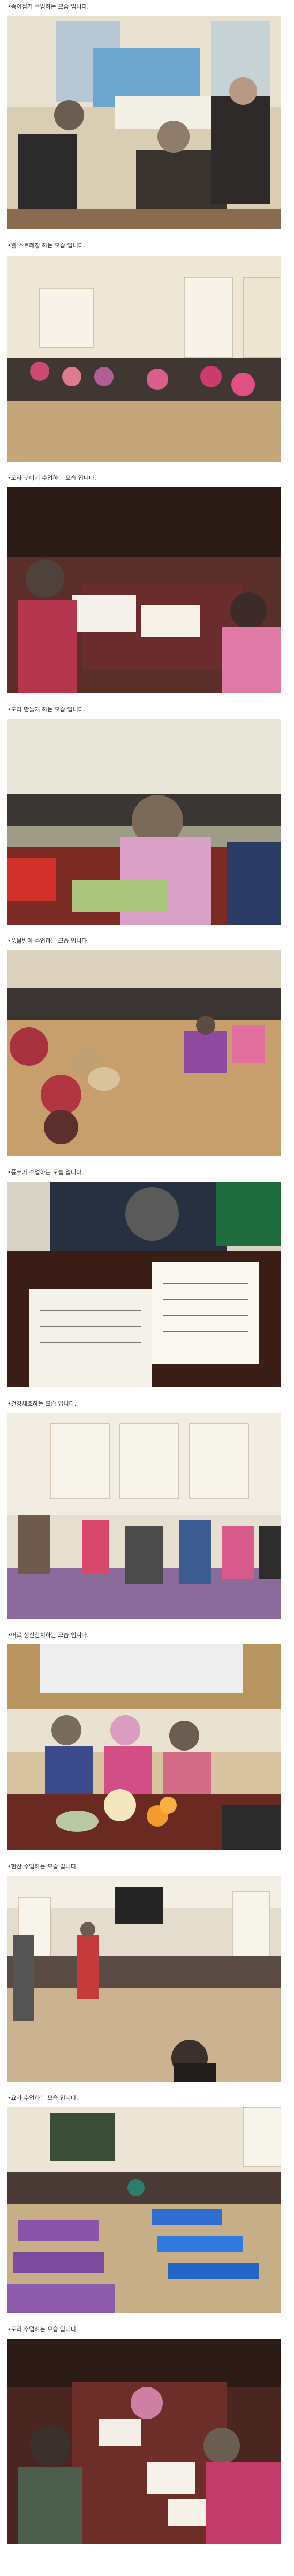 The width and height of the screenshot is (294, 2576). What do you see at coordinates (48, 940) in the screenshot?
I see `post-caption: •풍물반이 수업하는 모습 입니다.` at bounding box center [48, 940].